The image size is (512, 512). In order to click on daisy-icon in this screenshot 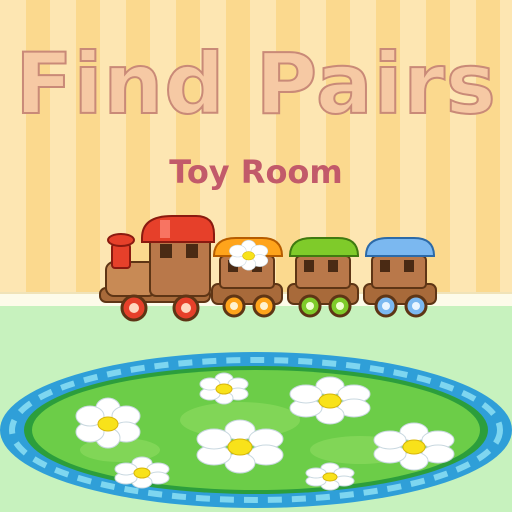, I will do `click(249, 255)`.